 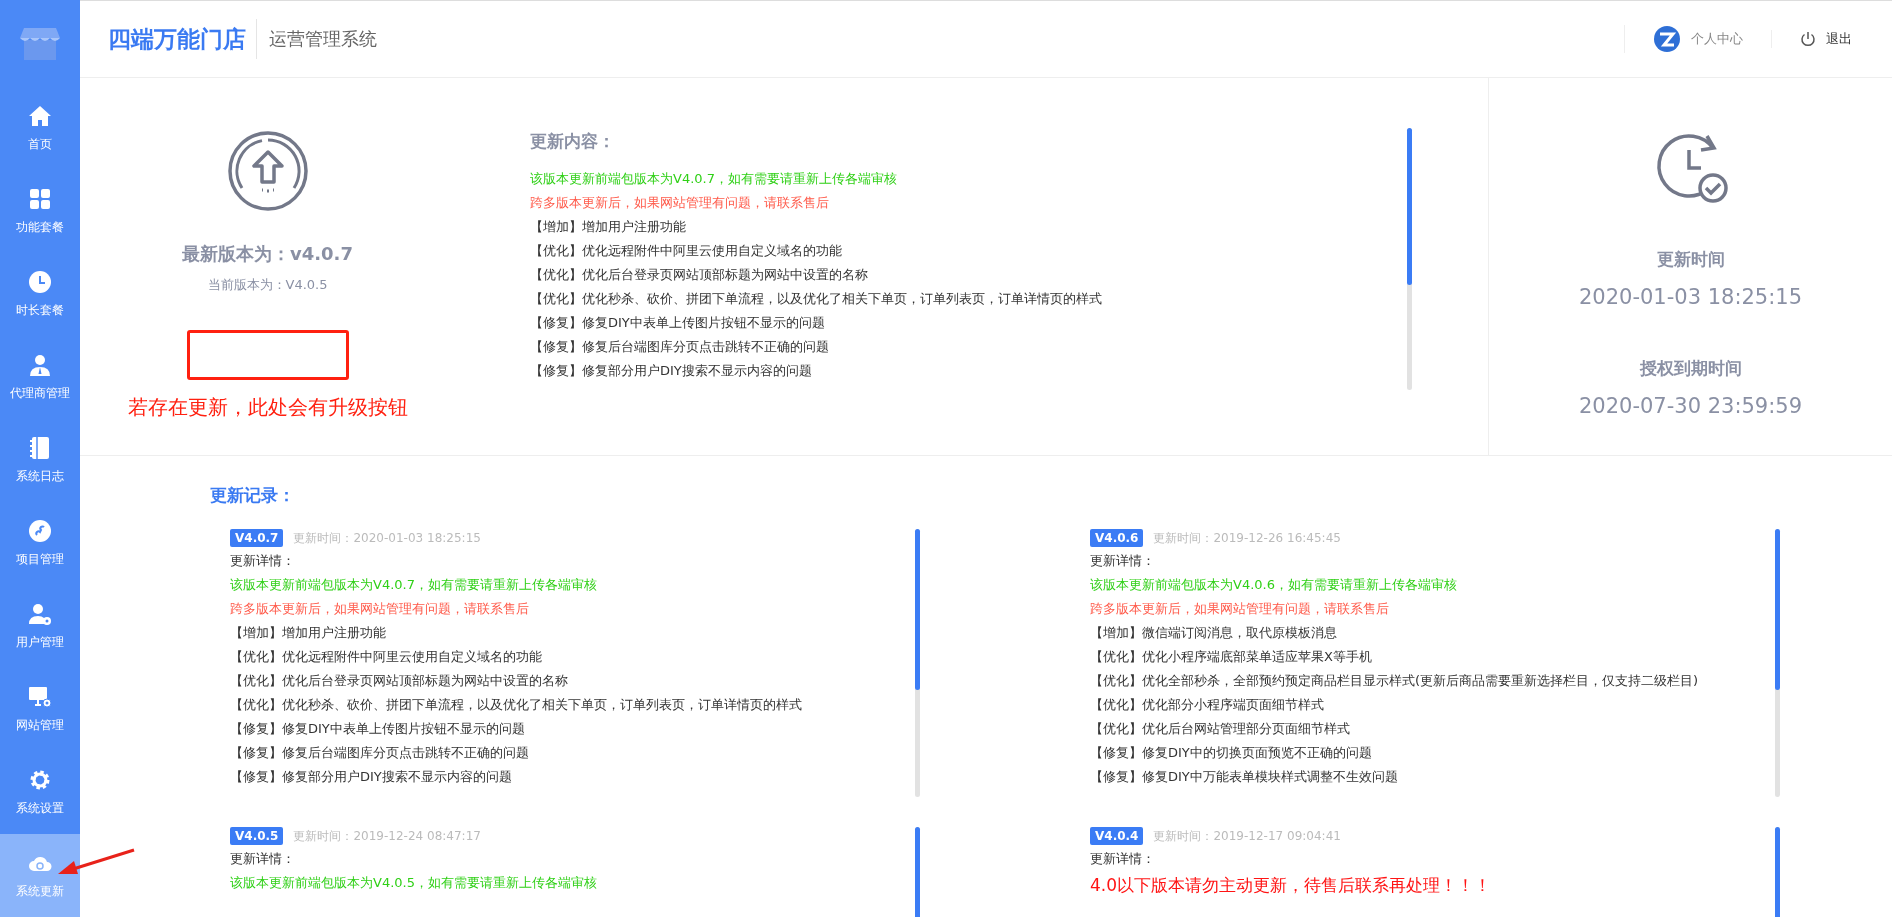 What do you see at coordinates (414, 883) in the screenshot?
I see `update-line: 该版本更新前端包版本为V4.0.5，如有需要请重新上传各端审核` at bounding box center [414, 883].